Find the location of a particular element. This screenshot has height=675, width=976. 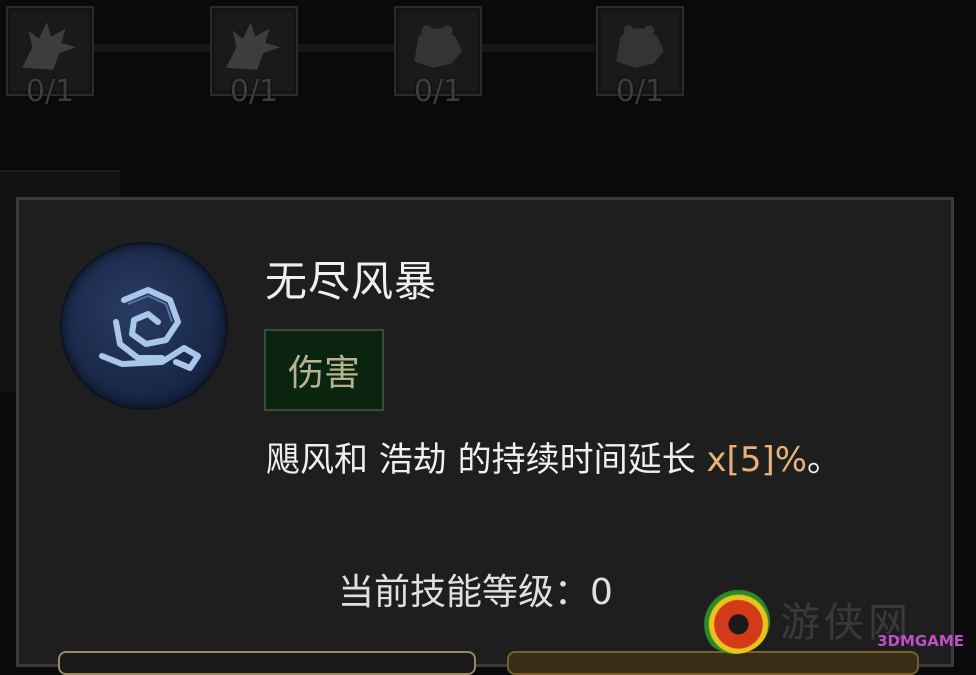

skill-description: 飓风和 浩劫 的持续时间延长 x[5]%。 is located at coordinates (553, 456).